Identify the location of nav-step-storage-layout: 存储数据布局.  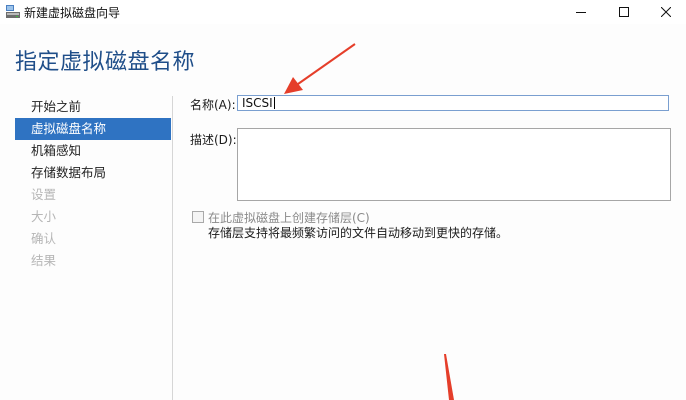
(93, 173).